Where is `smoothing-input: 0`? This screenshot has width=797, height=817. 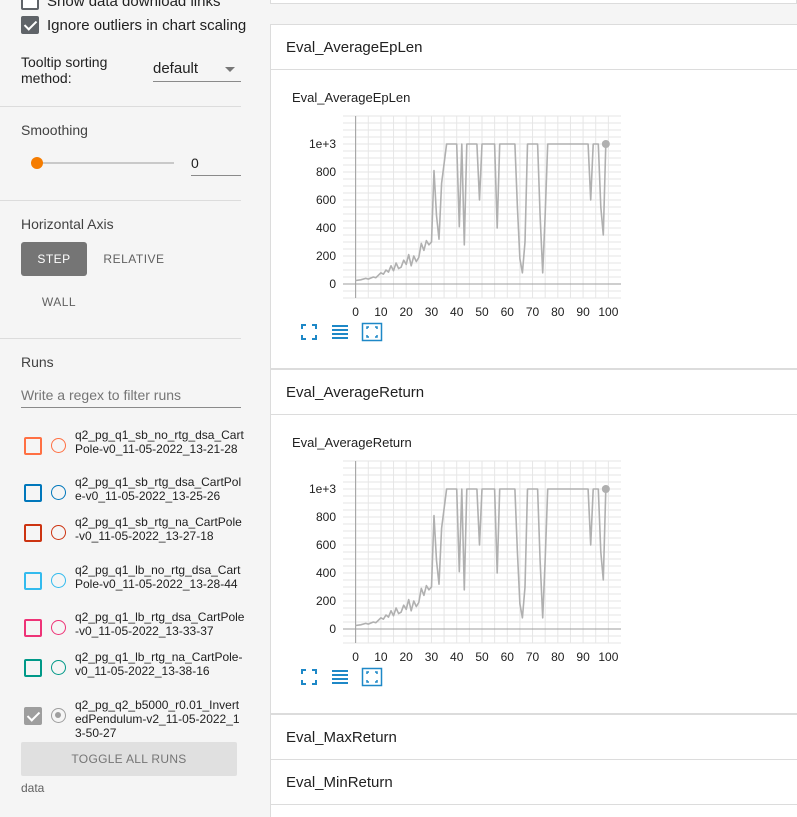 smoothing-input: 0 is located at coordinates (216, 165).